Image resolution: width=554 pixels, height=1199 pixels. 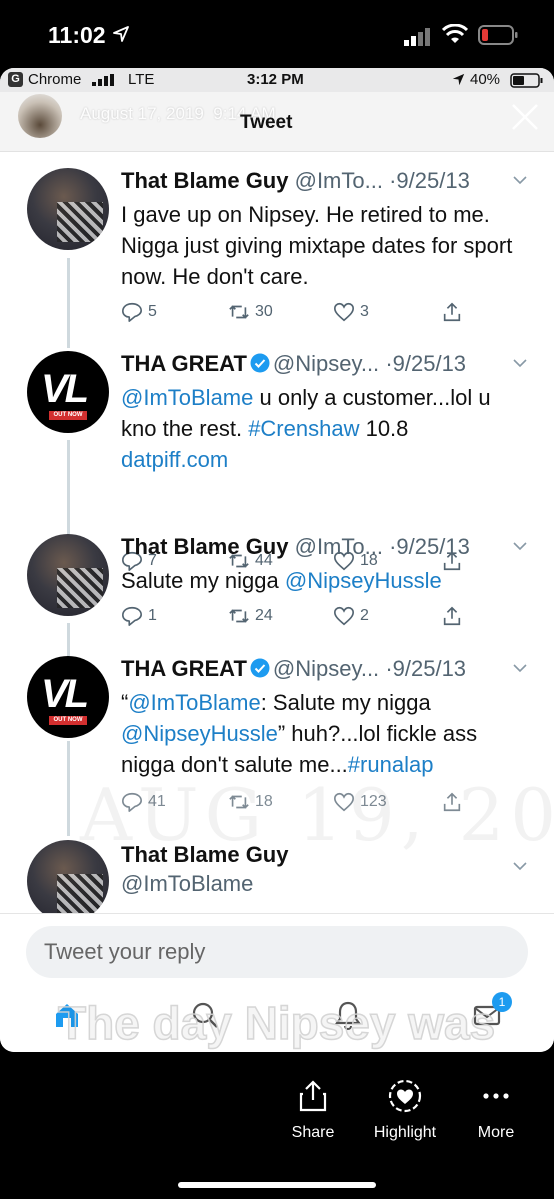 I want to click on retweet-button: 24, so click(x=250, y=616).